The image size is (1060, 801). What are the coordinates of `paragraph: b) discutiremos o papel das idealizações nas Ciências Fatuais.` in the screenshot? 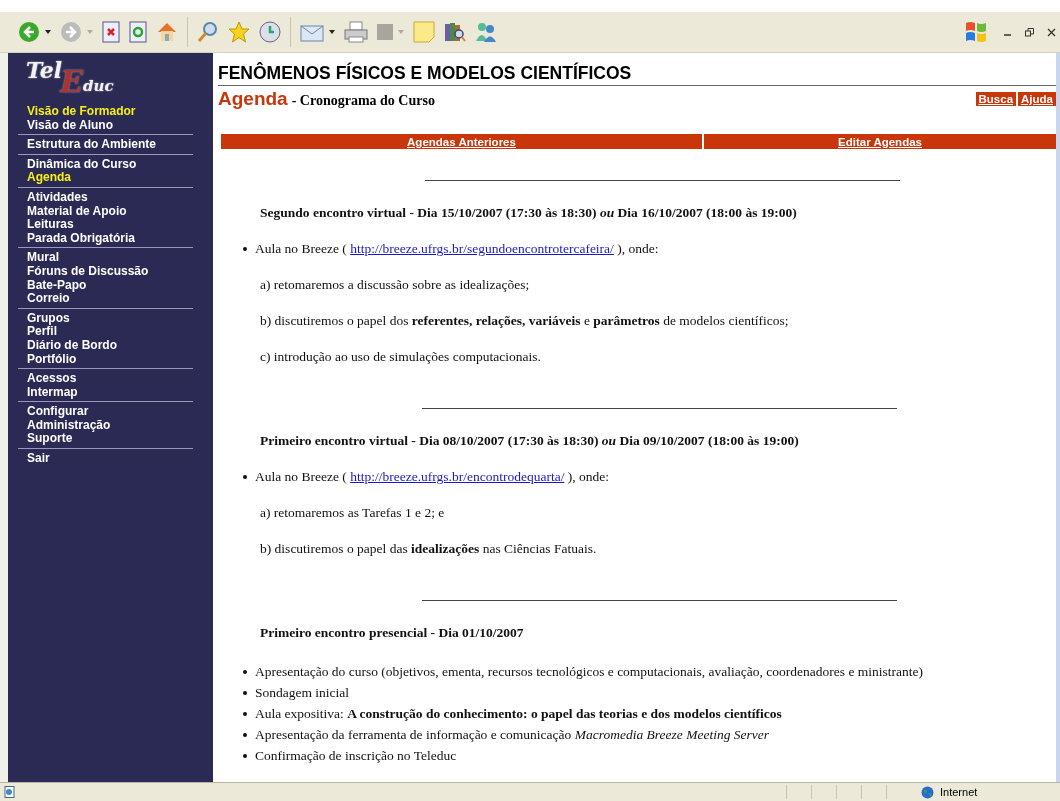 It's located at (429, 549).